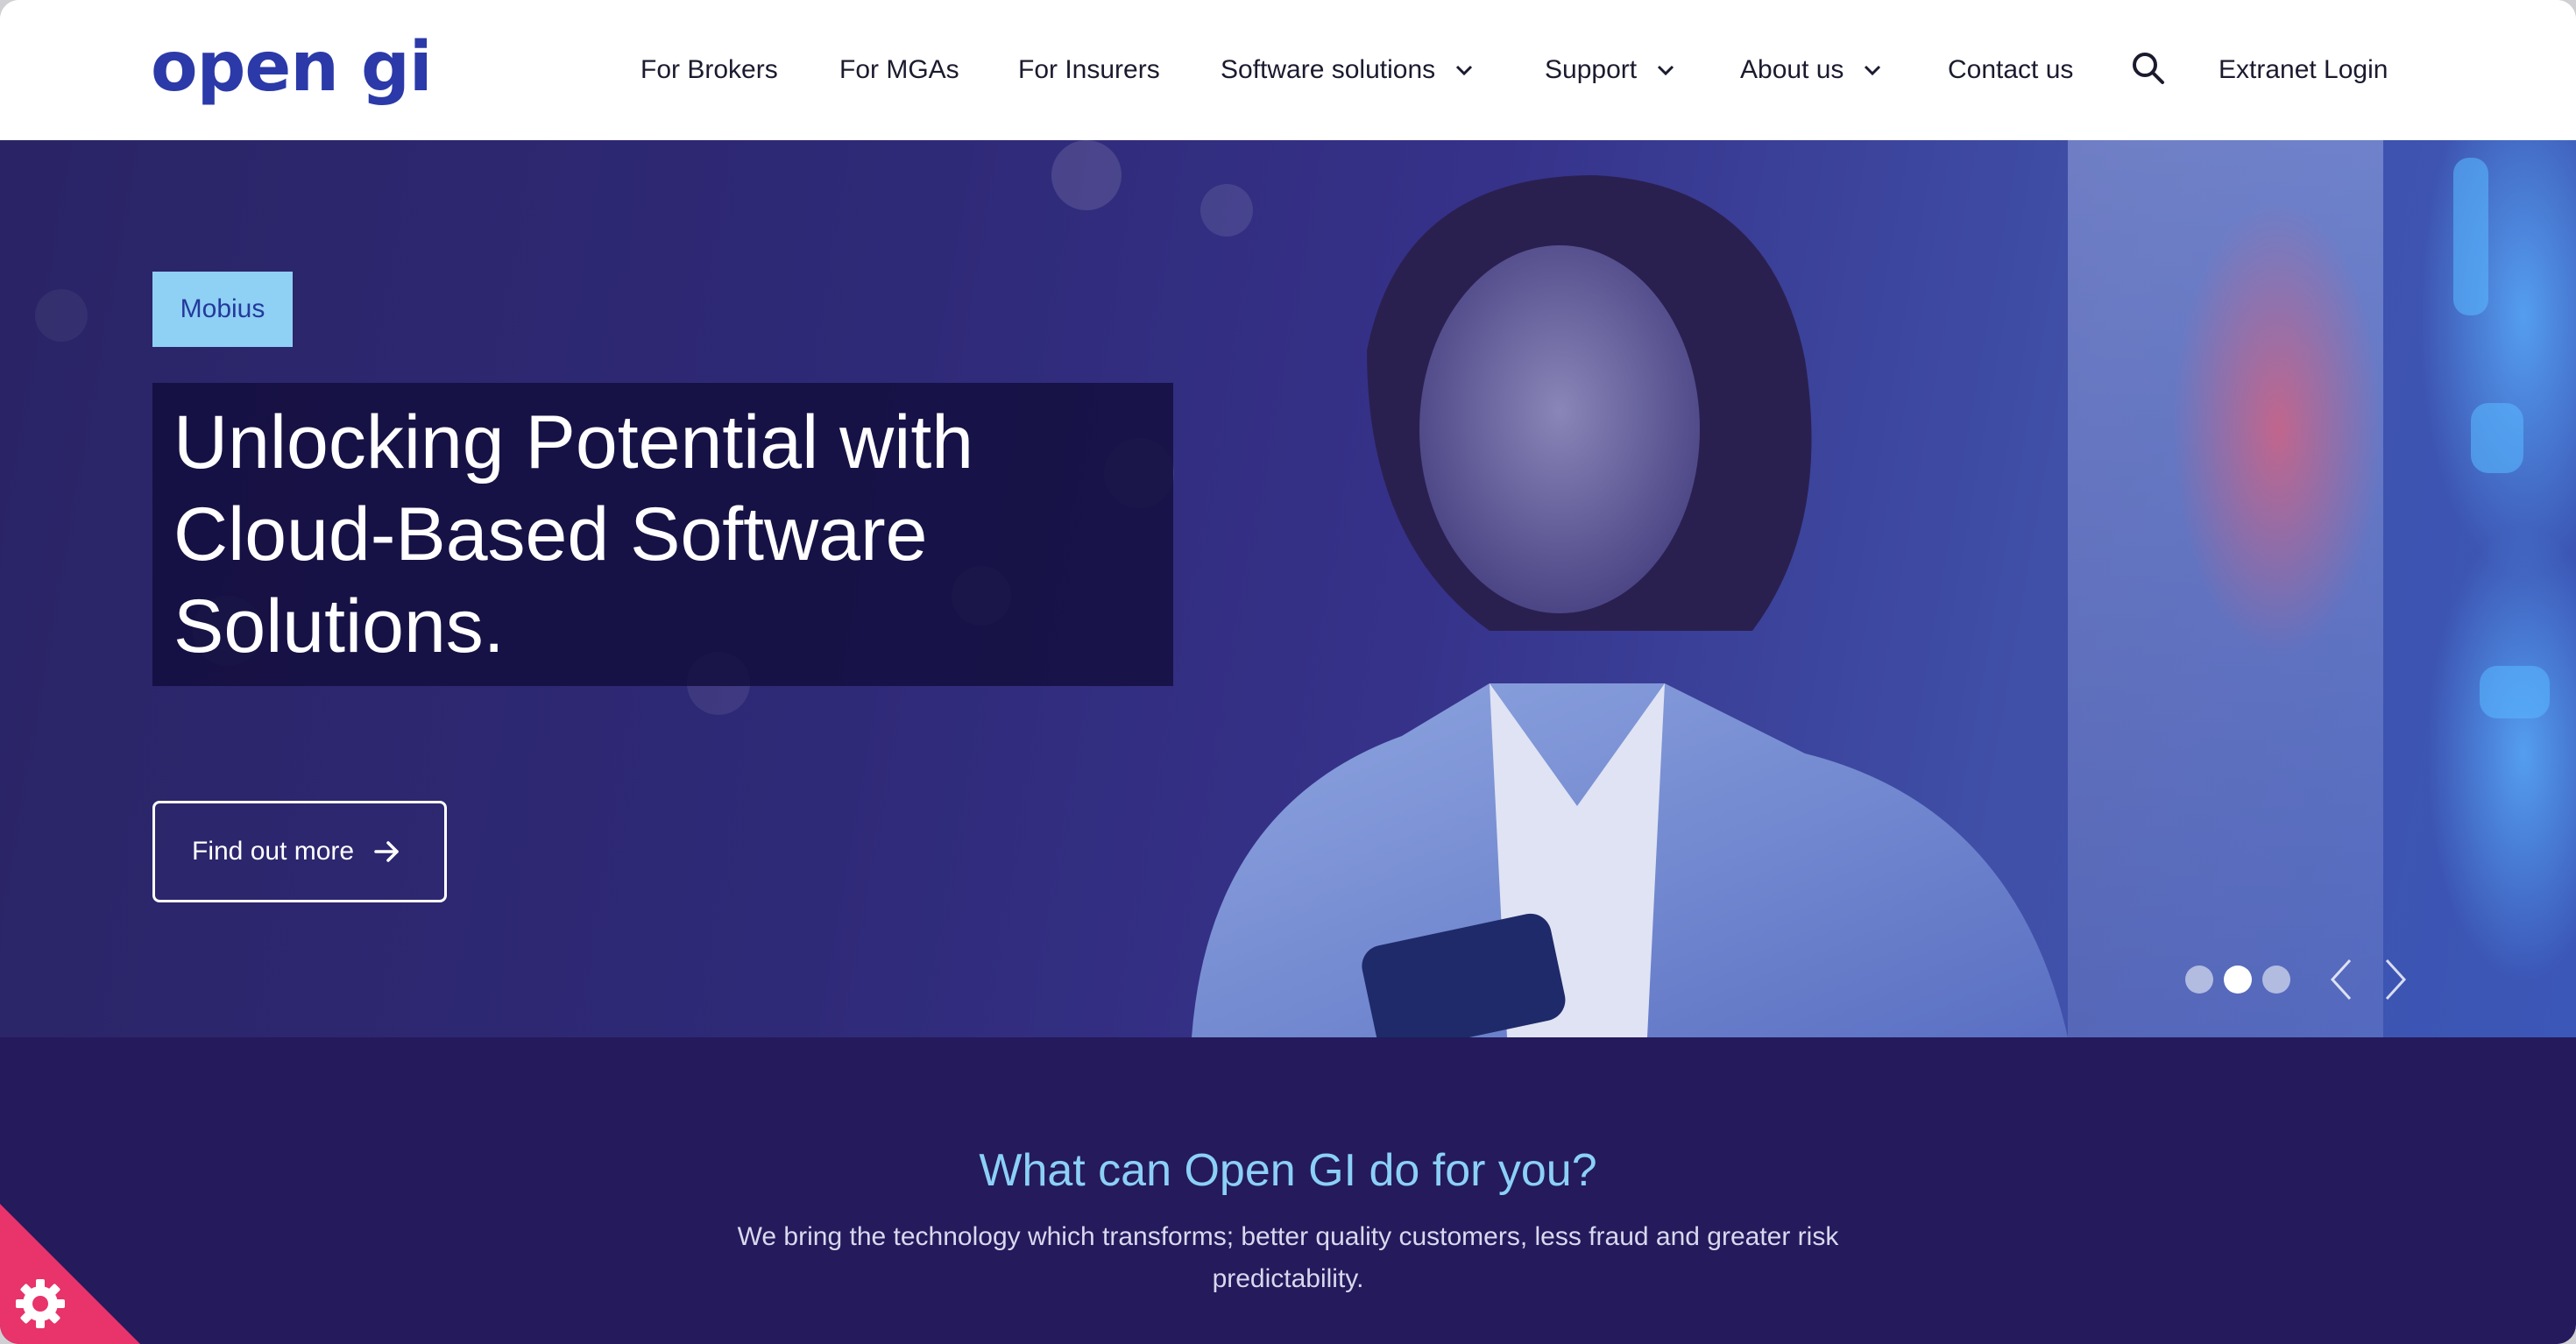 This screenshot has width=2576, height=1344. What do you see at coordinates (70, 1274) in the screenshot?
I see `cookie-settings-button` at bounding box center [70, 1274].